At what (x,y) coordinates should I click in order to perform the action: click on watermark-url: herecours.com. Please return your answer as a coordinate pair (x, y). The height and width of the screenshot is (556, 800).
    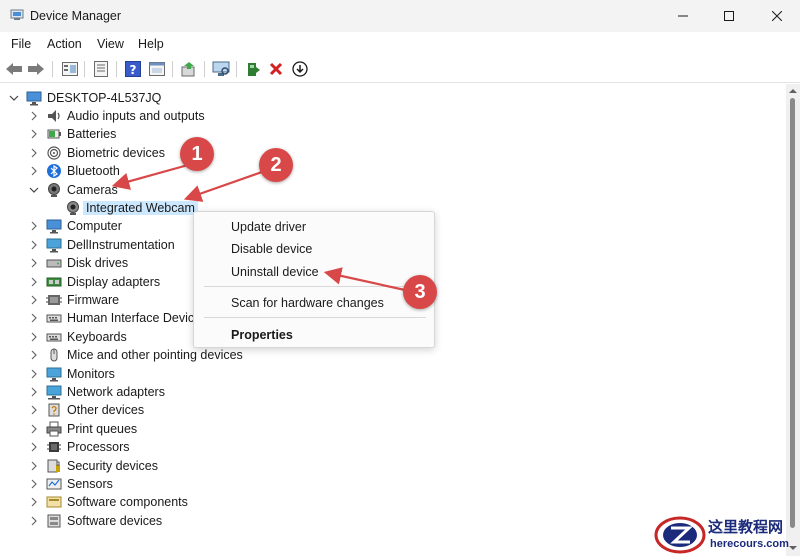
    Looking at the image, I should click on (749, 544).